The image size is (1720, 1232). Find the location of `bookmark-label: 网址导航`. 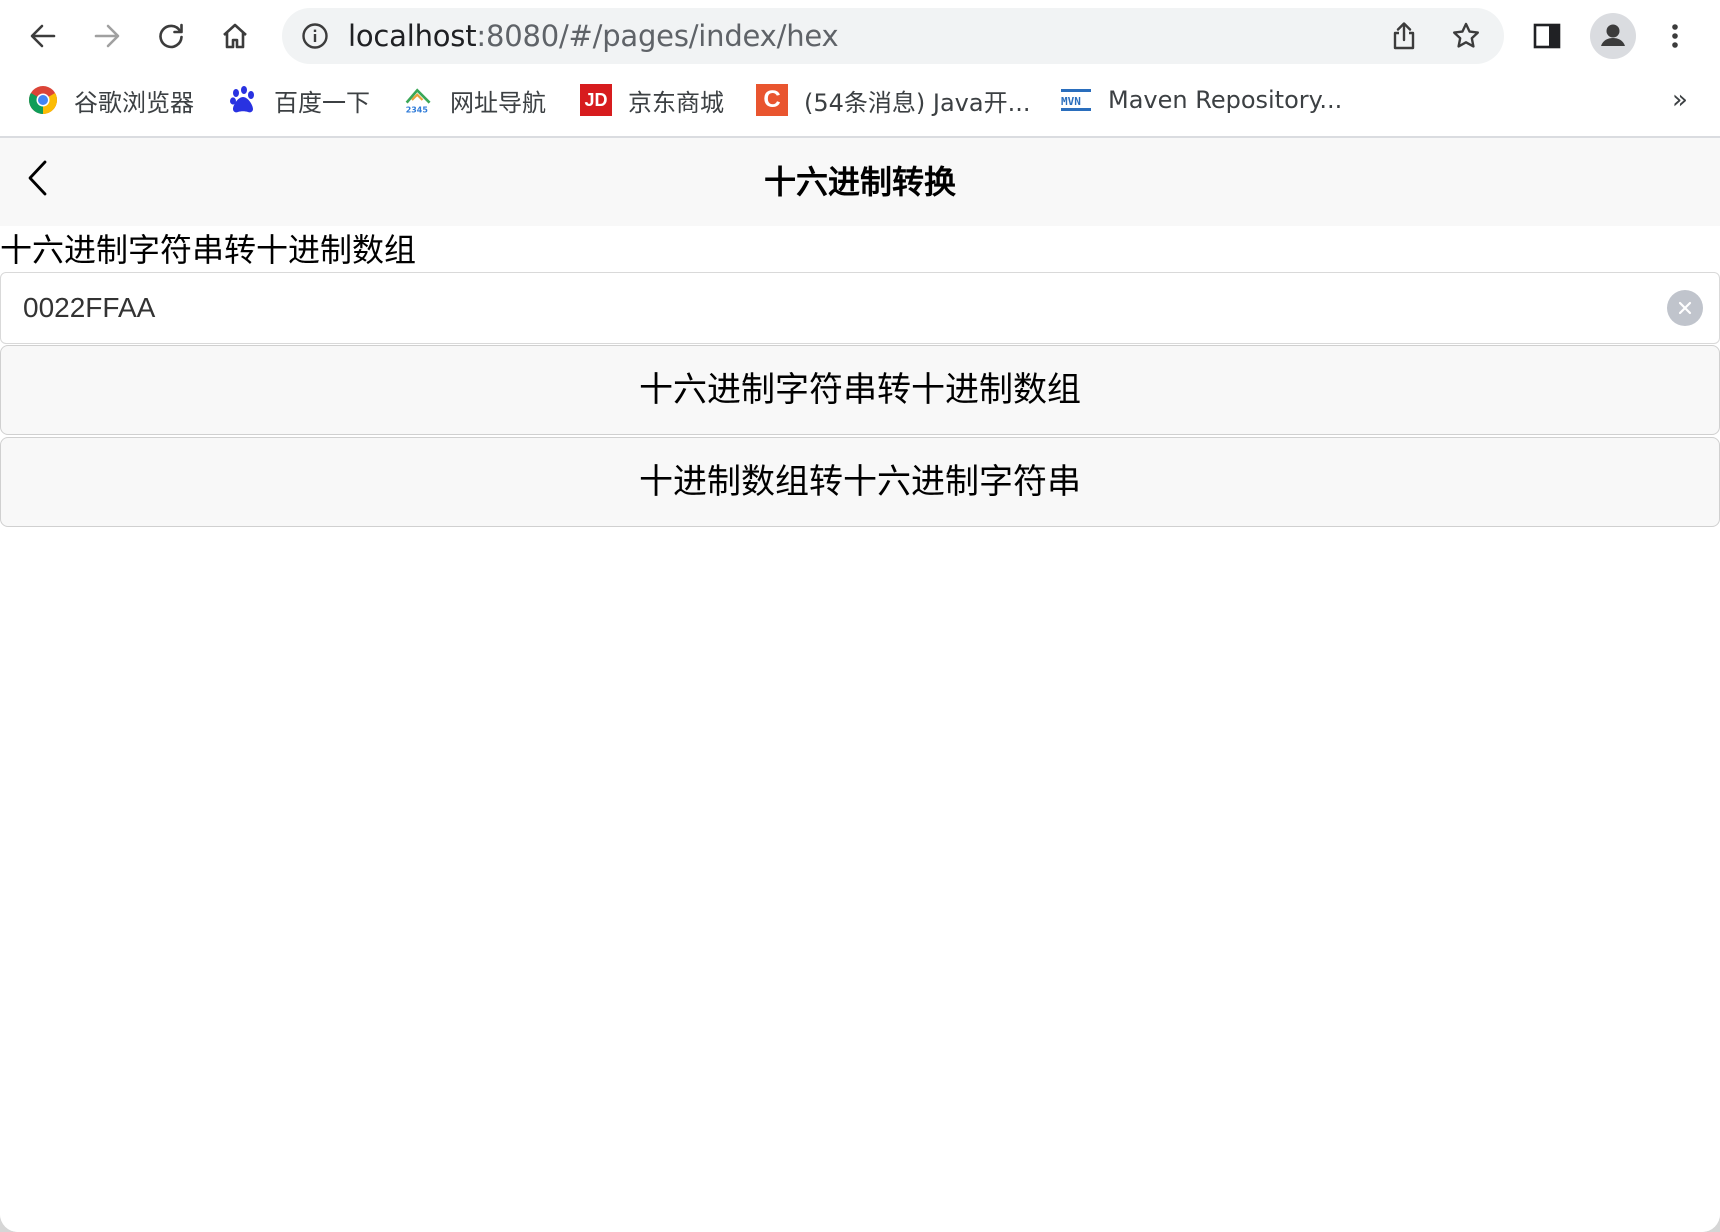

bookmark-label: 网址导航 is located at coordinates (498, 102).